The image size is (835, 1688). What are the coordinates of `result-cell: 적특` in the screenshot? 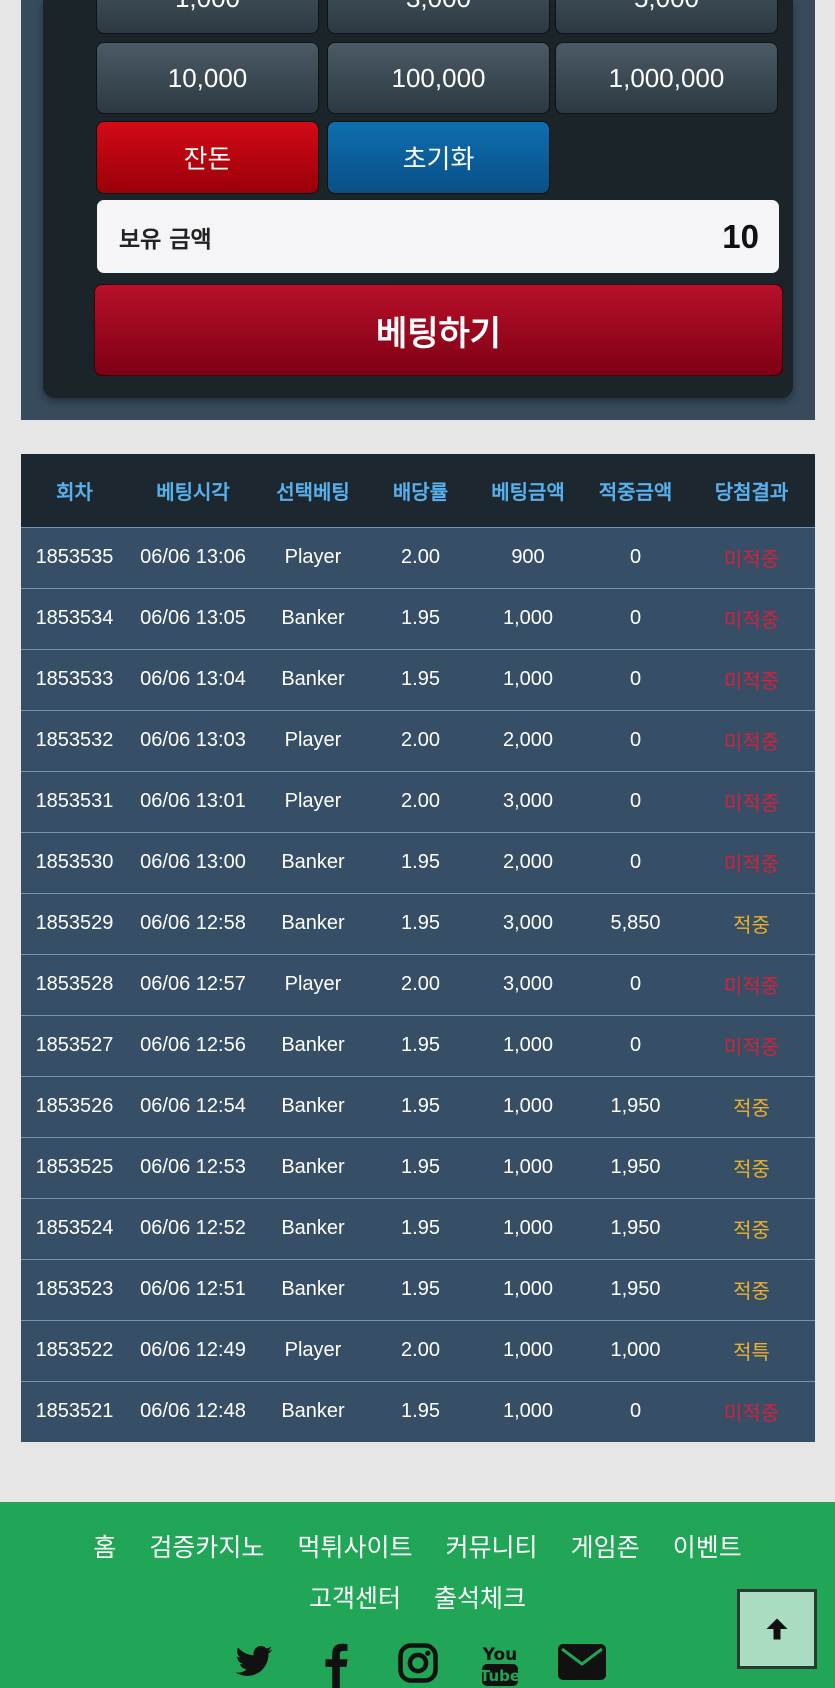 It's located at (751, 1352).